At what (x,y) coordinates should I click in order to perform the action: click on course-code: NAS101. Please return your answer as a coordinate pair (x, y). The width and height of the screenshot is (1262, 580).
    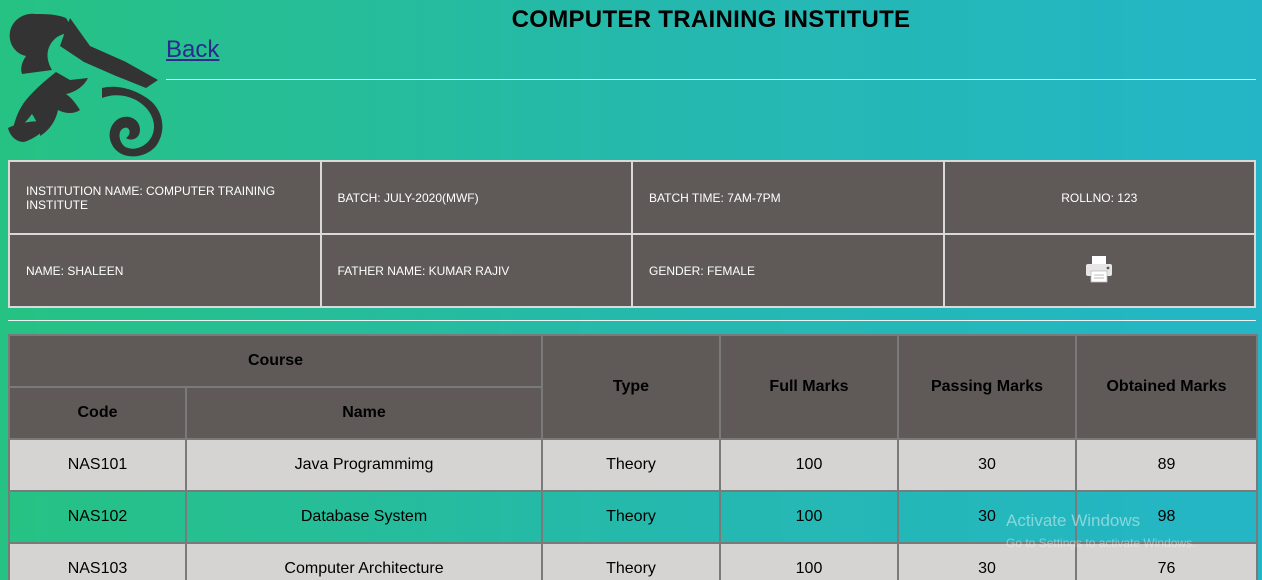
    Looking at the image, I should click on (97, 465).